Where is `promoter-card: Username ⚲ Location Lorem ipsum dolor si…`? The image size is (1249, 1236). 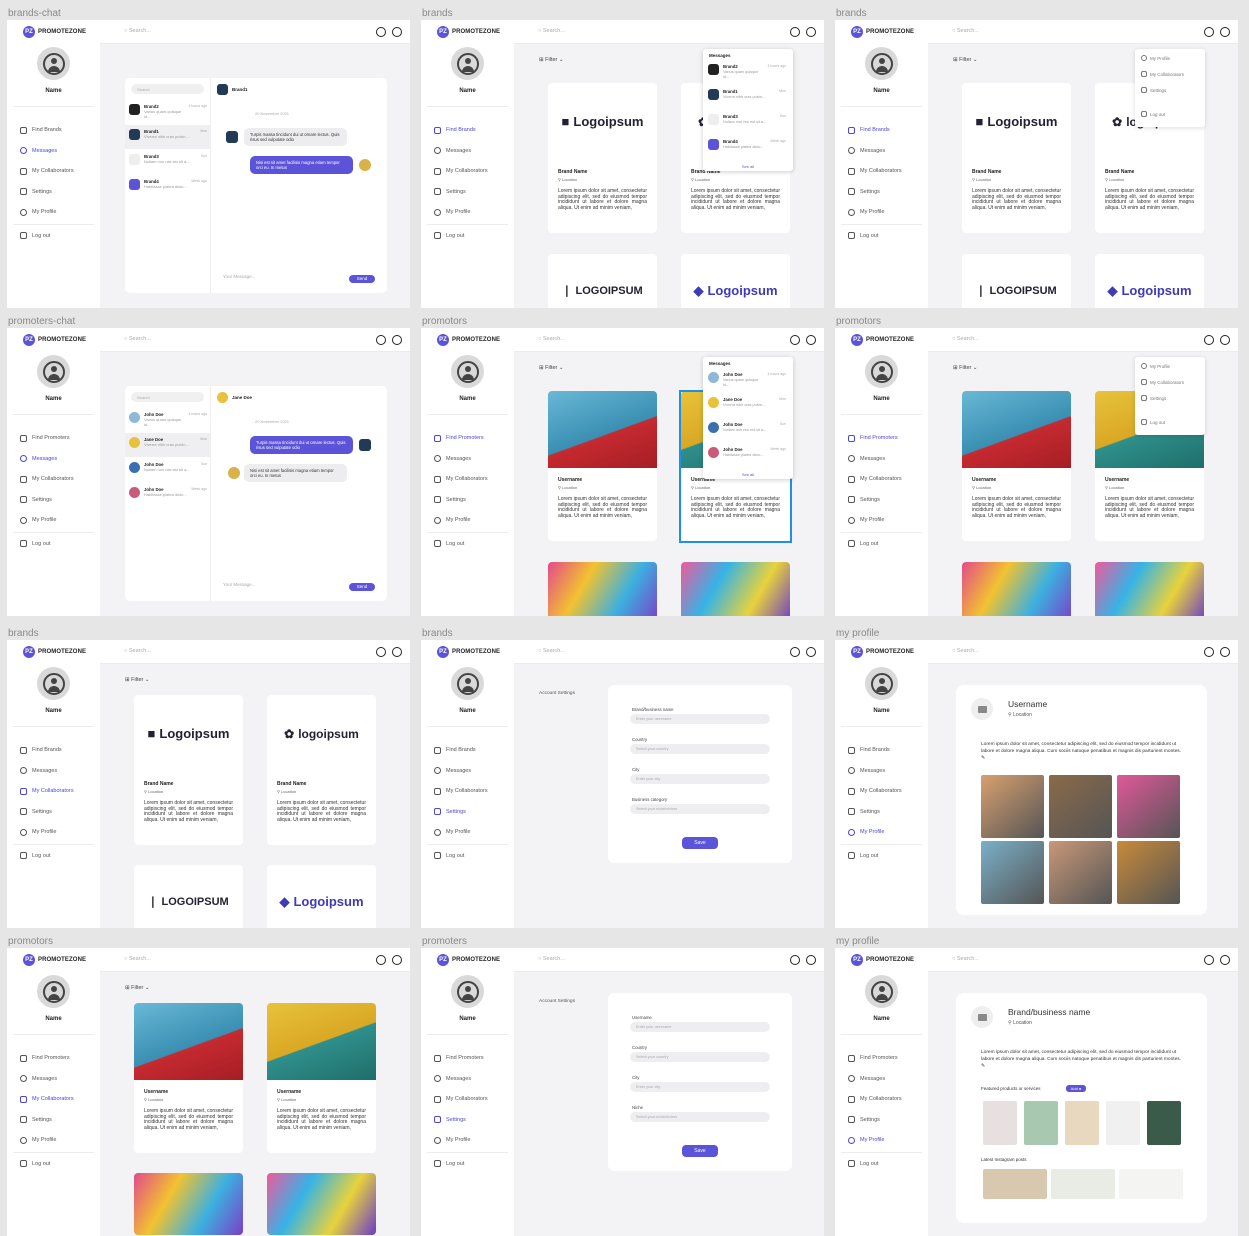 promoter-card: Username ⚲ Location Lorem ipsum dolor si… is located at coordinates (1016, 466).